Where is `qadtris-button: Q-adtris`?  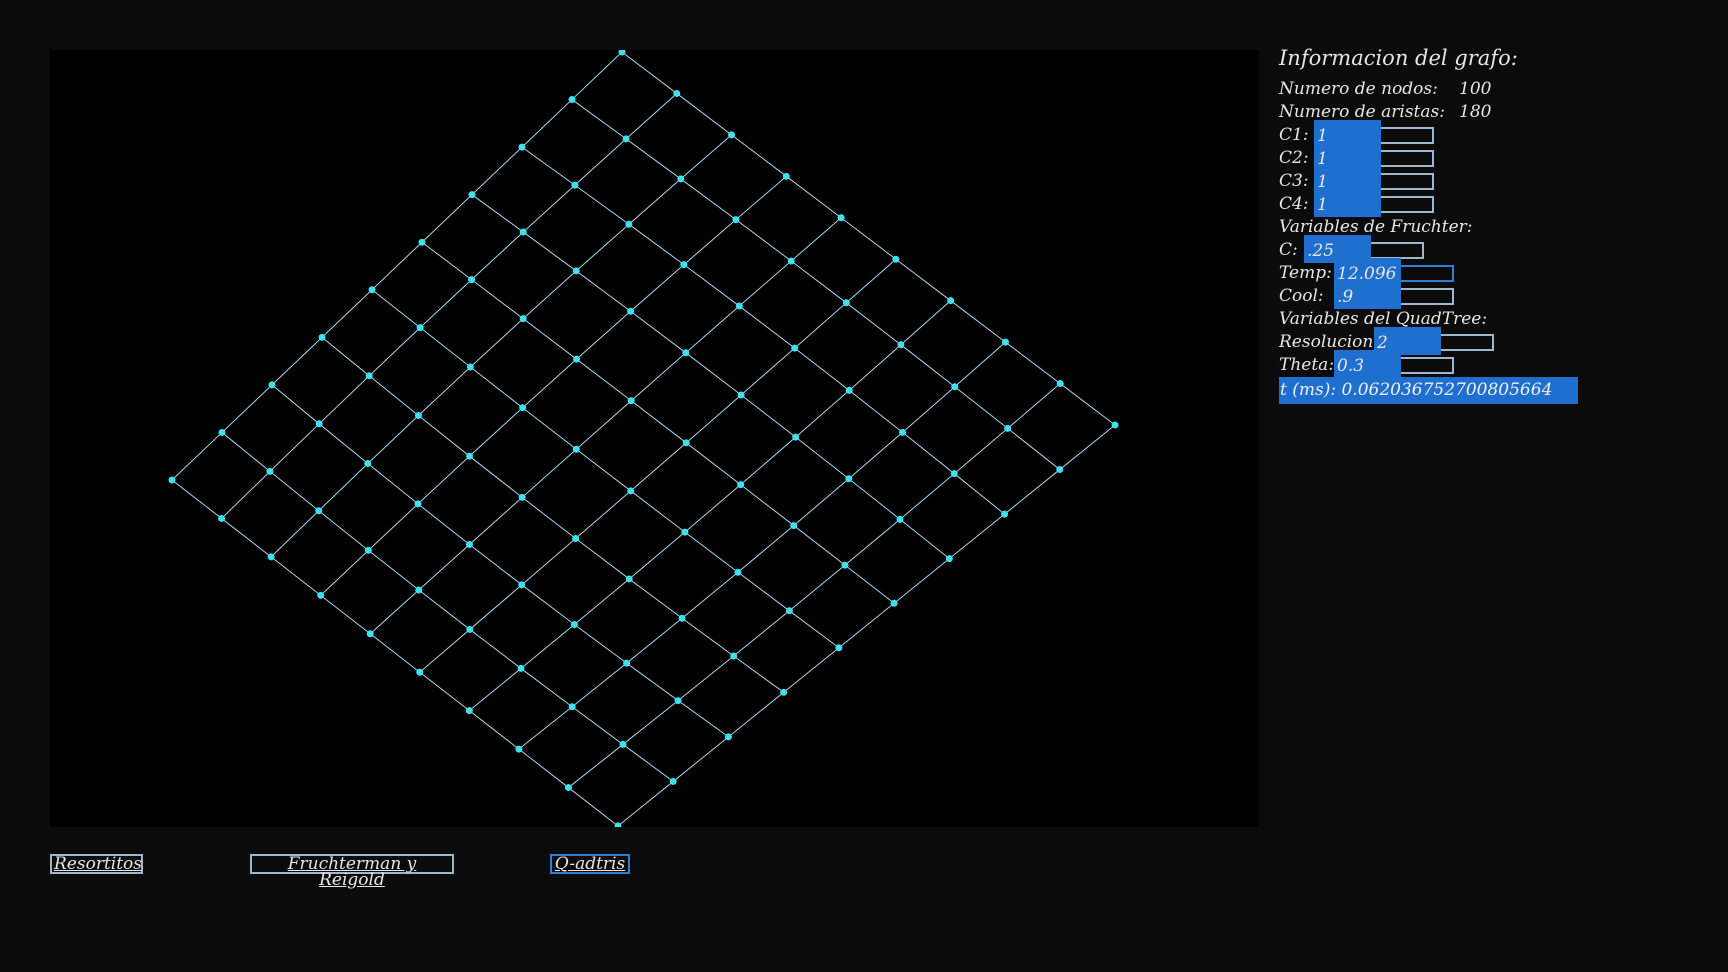 qadtris-button: Q-adtris is located at coordinates (590, 864).